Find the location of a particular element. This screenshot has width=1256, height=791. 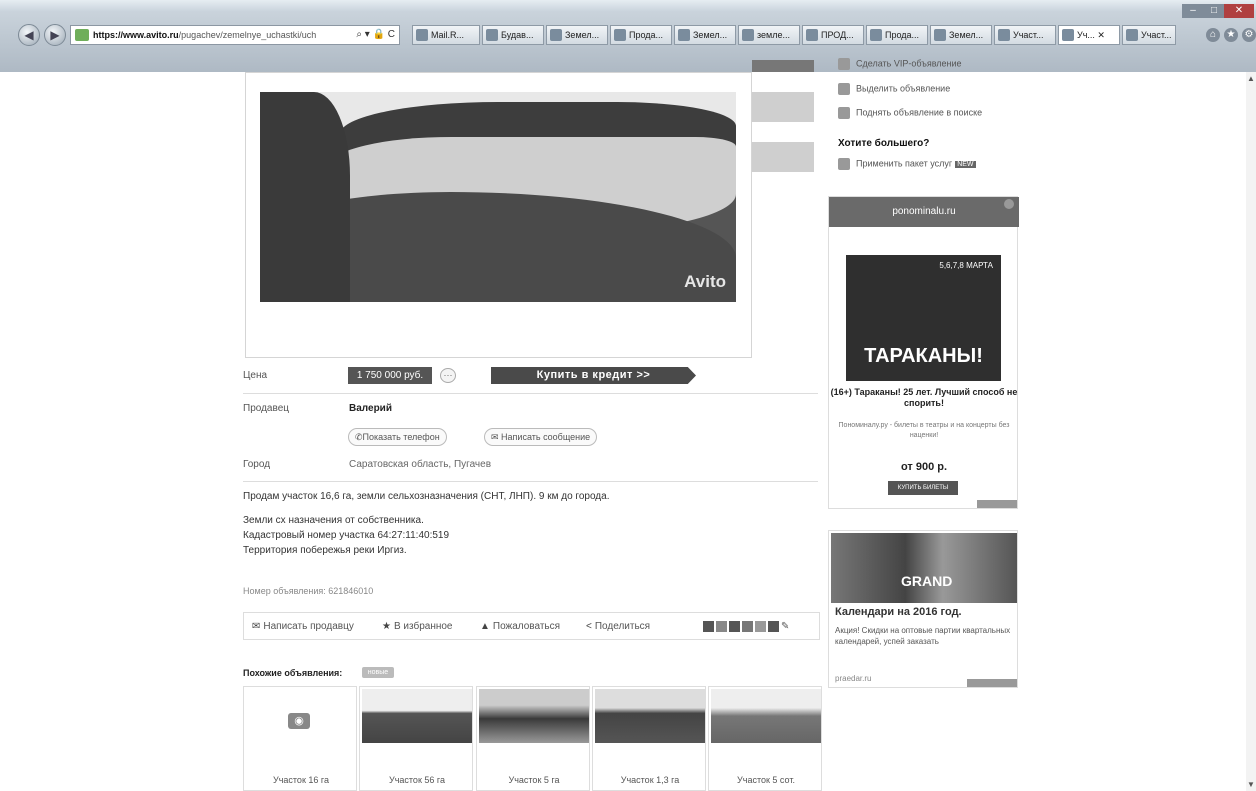

marker-icon is located at coordinates (844, 89).